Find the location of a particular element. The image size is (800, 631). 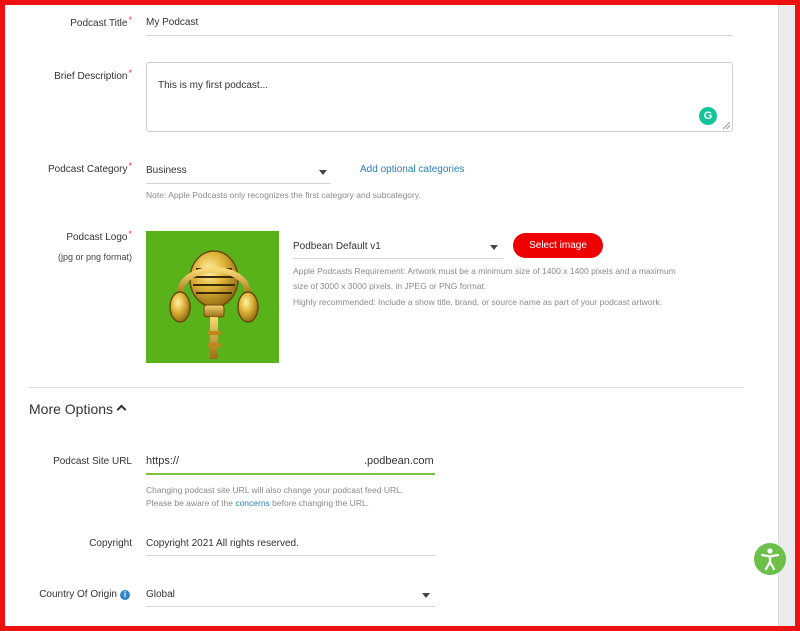

logo-style-underline is located at coordinates (398, 258).